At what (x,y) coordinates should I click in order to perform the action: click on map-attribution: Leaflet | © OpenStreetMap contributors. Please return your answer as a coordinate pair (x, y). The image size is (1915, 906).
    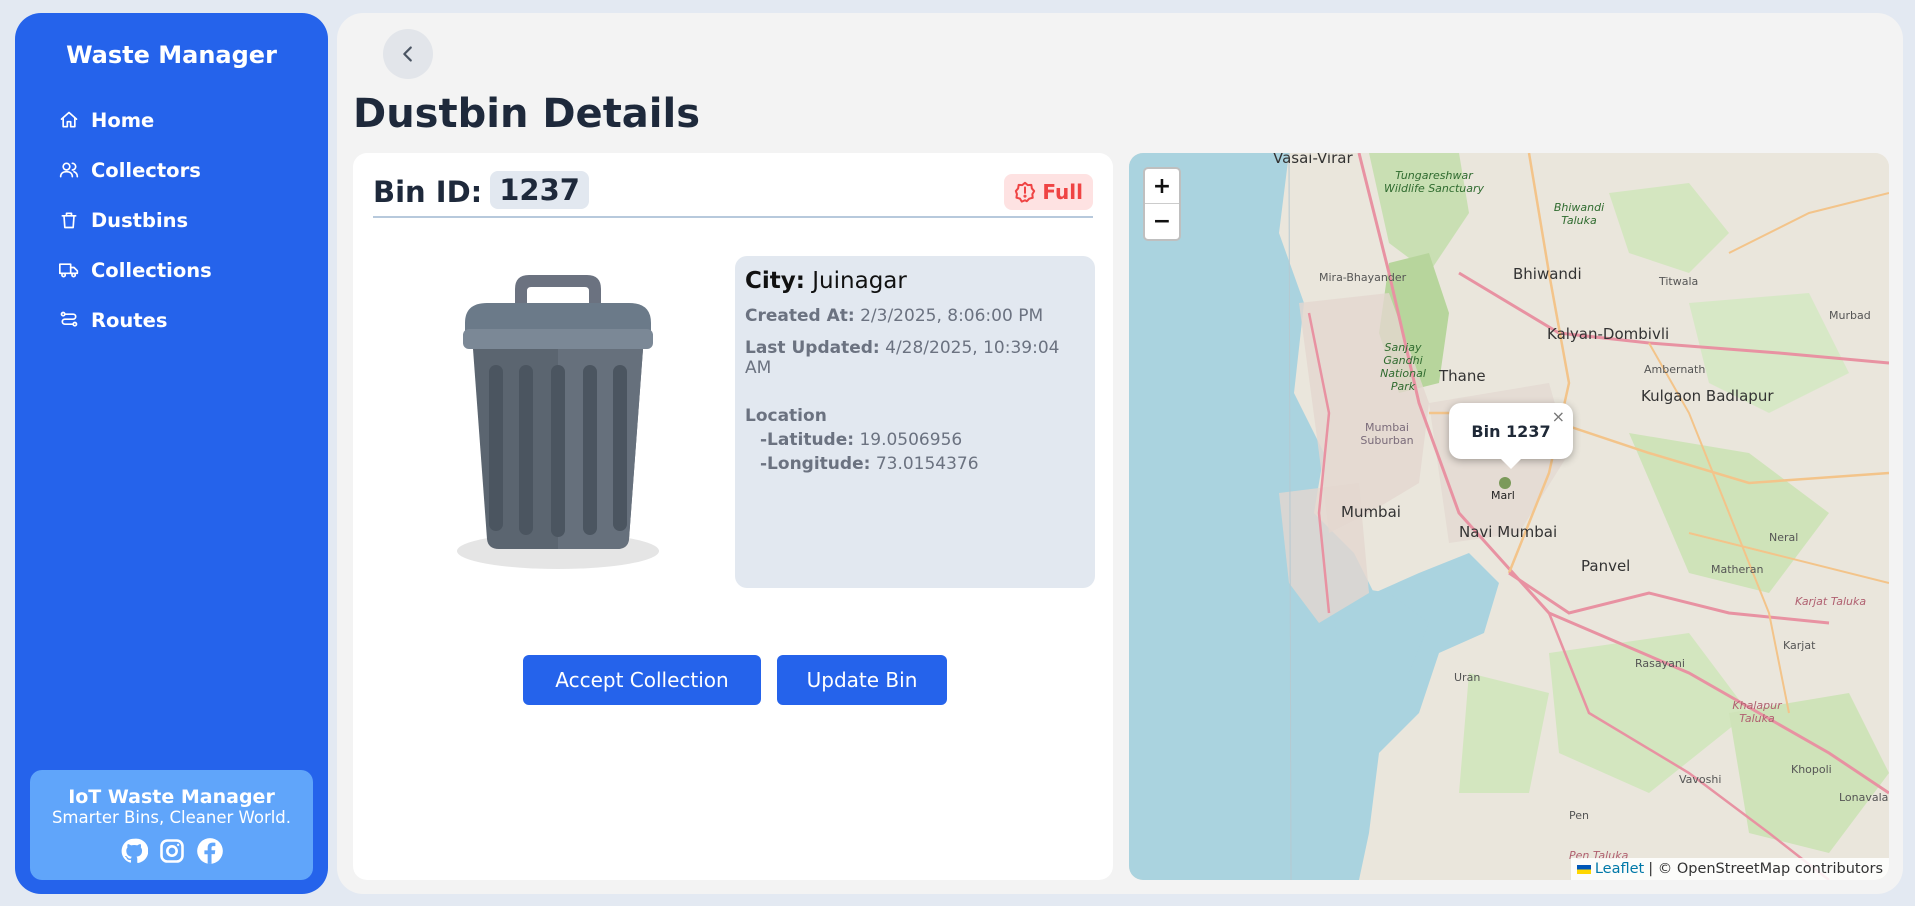
    Looking at the image, I should click on (1729, 869).